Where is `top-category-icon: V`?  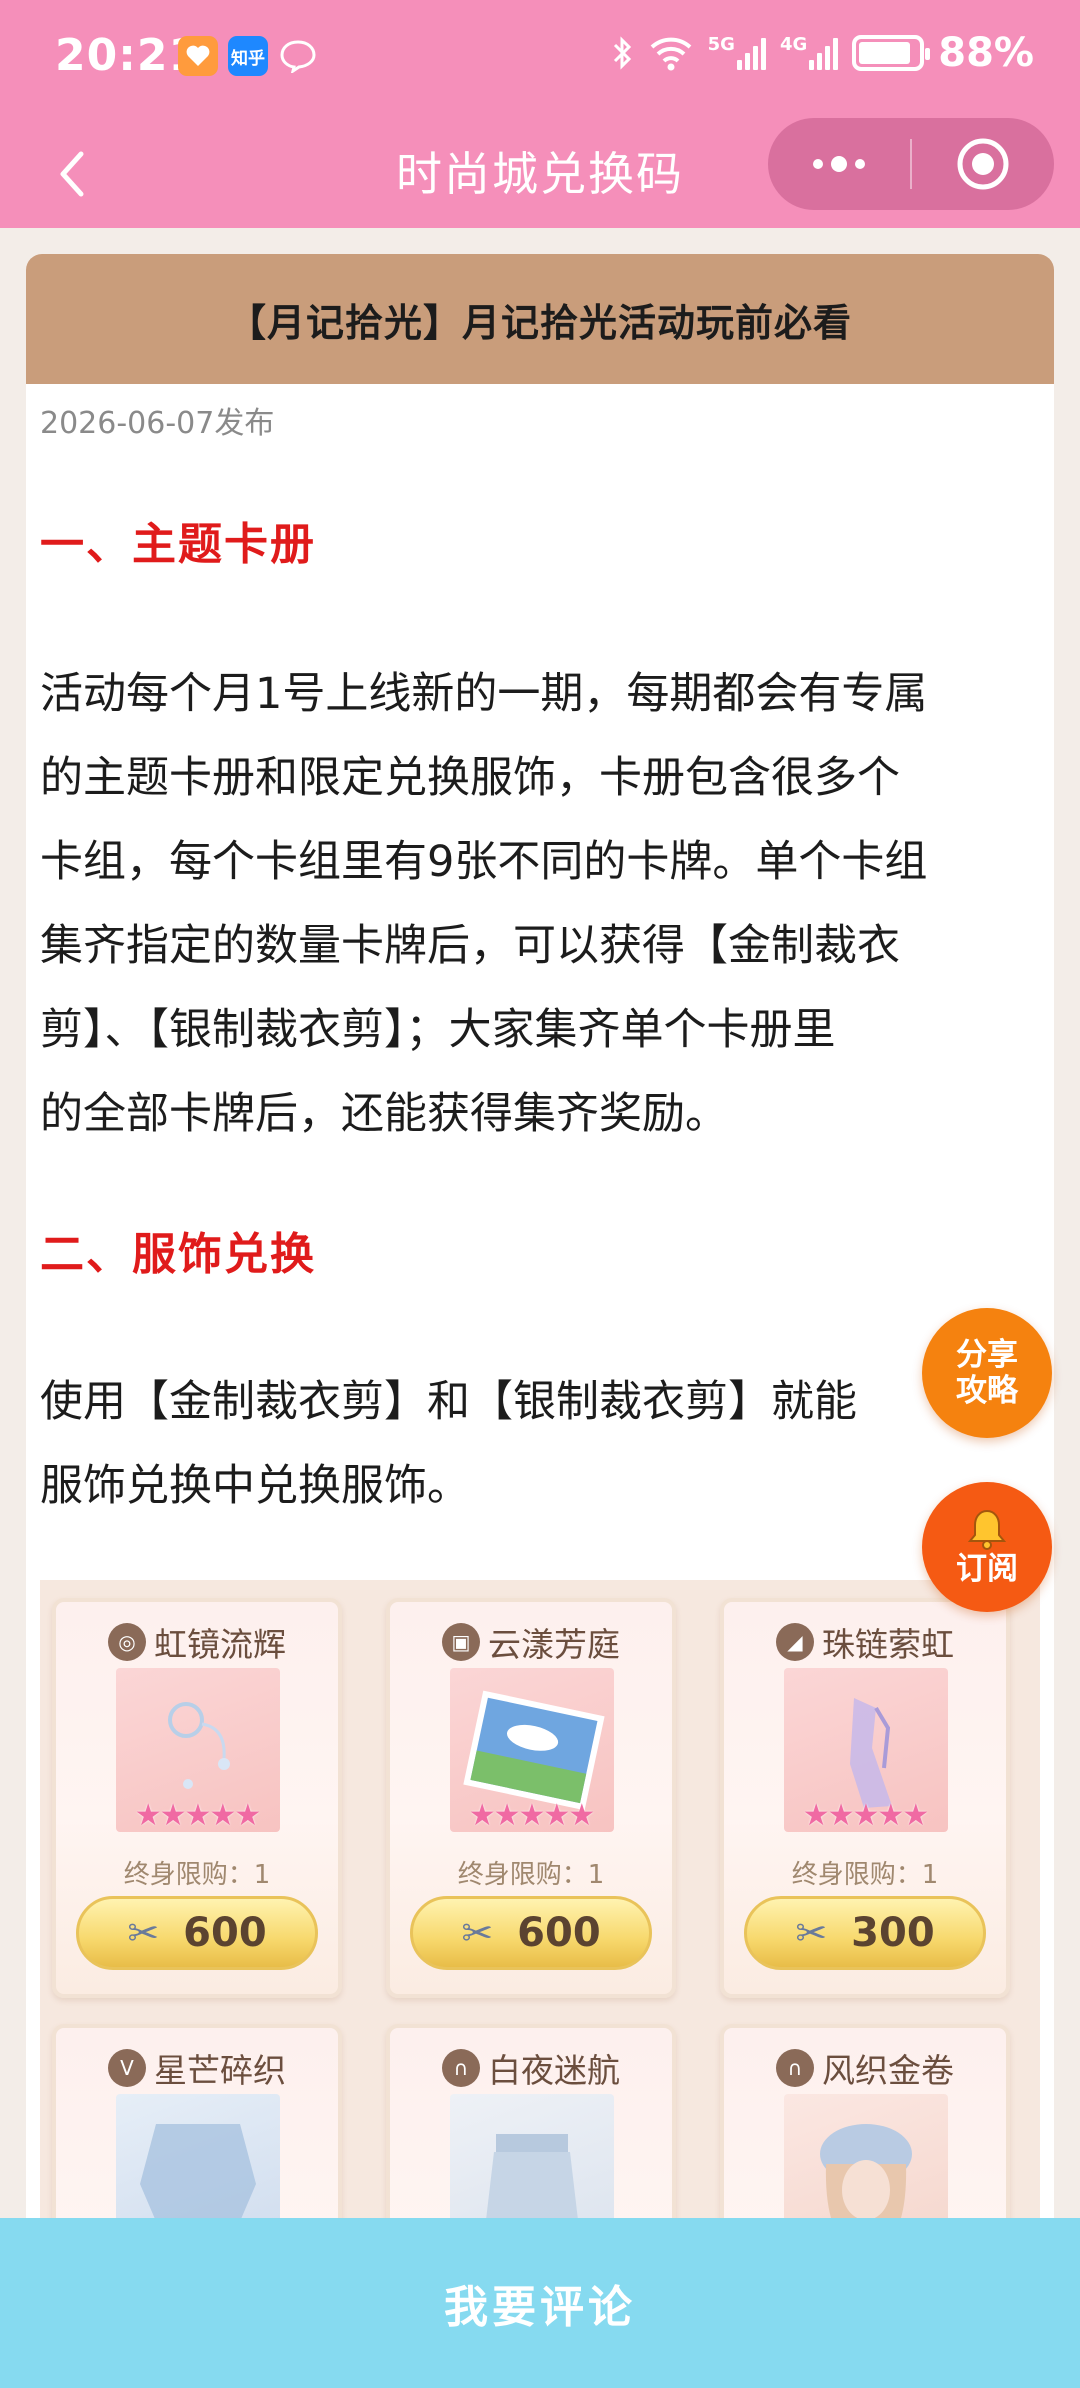
top-category-icon: V is located at coordinates (127, 2068).